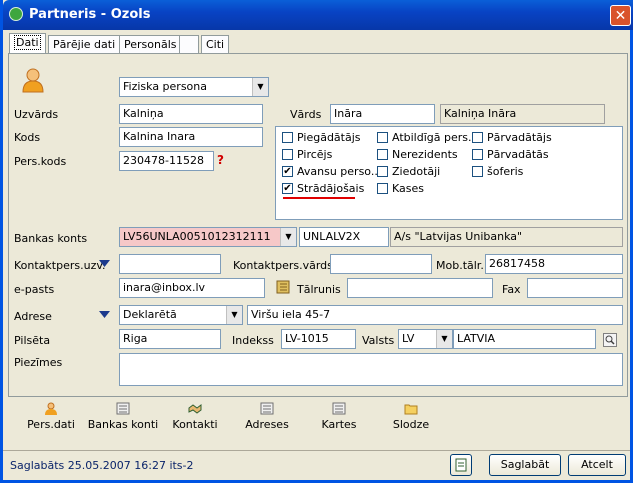 The width and height of the screenshot is (633, 483). I want to click on toolbar-slodze: Slodze, so click(411, 416).